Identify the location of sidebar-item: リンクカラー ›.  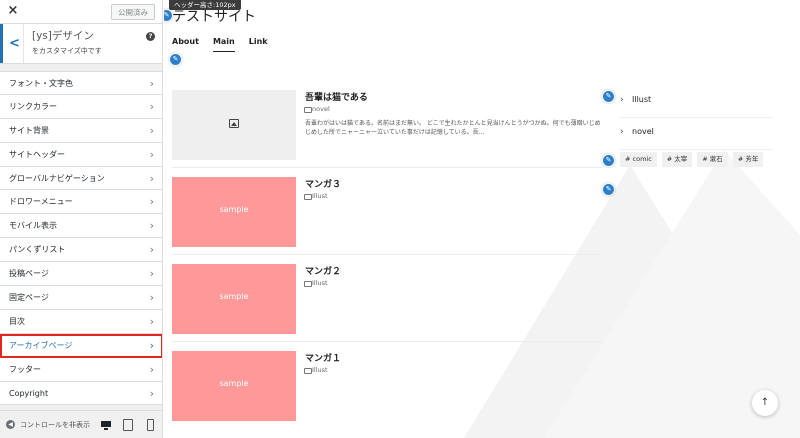
(81, 106).